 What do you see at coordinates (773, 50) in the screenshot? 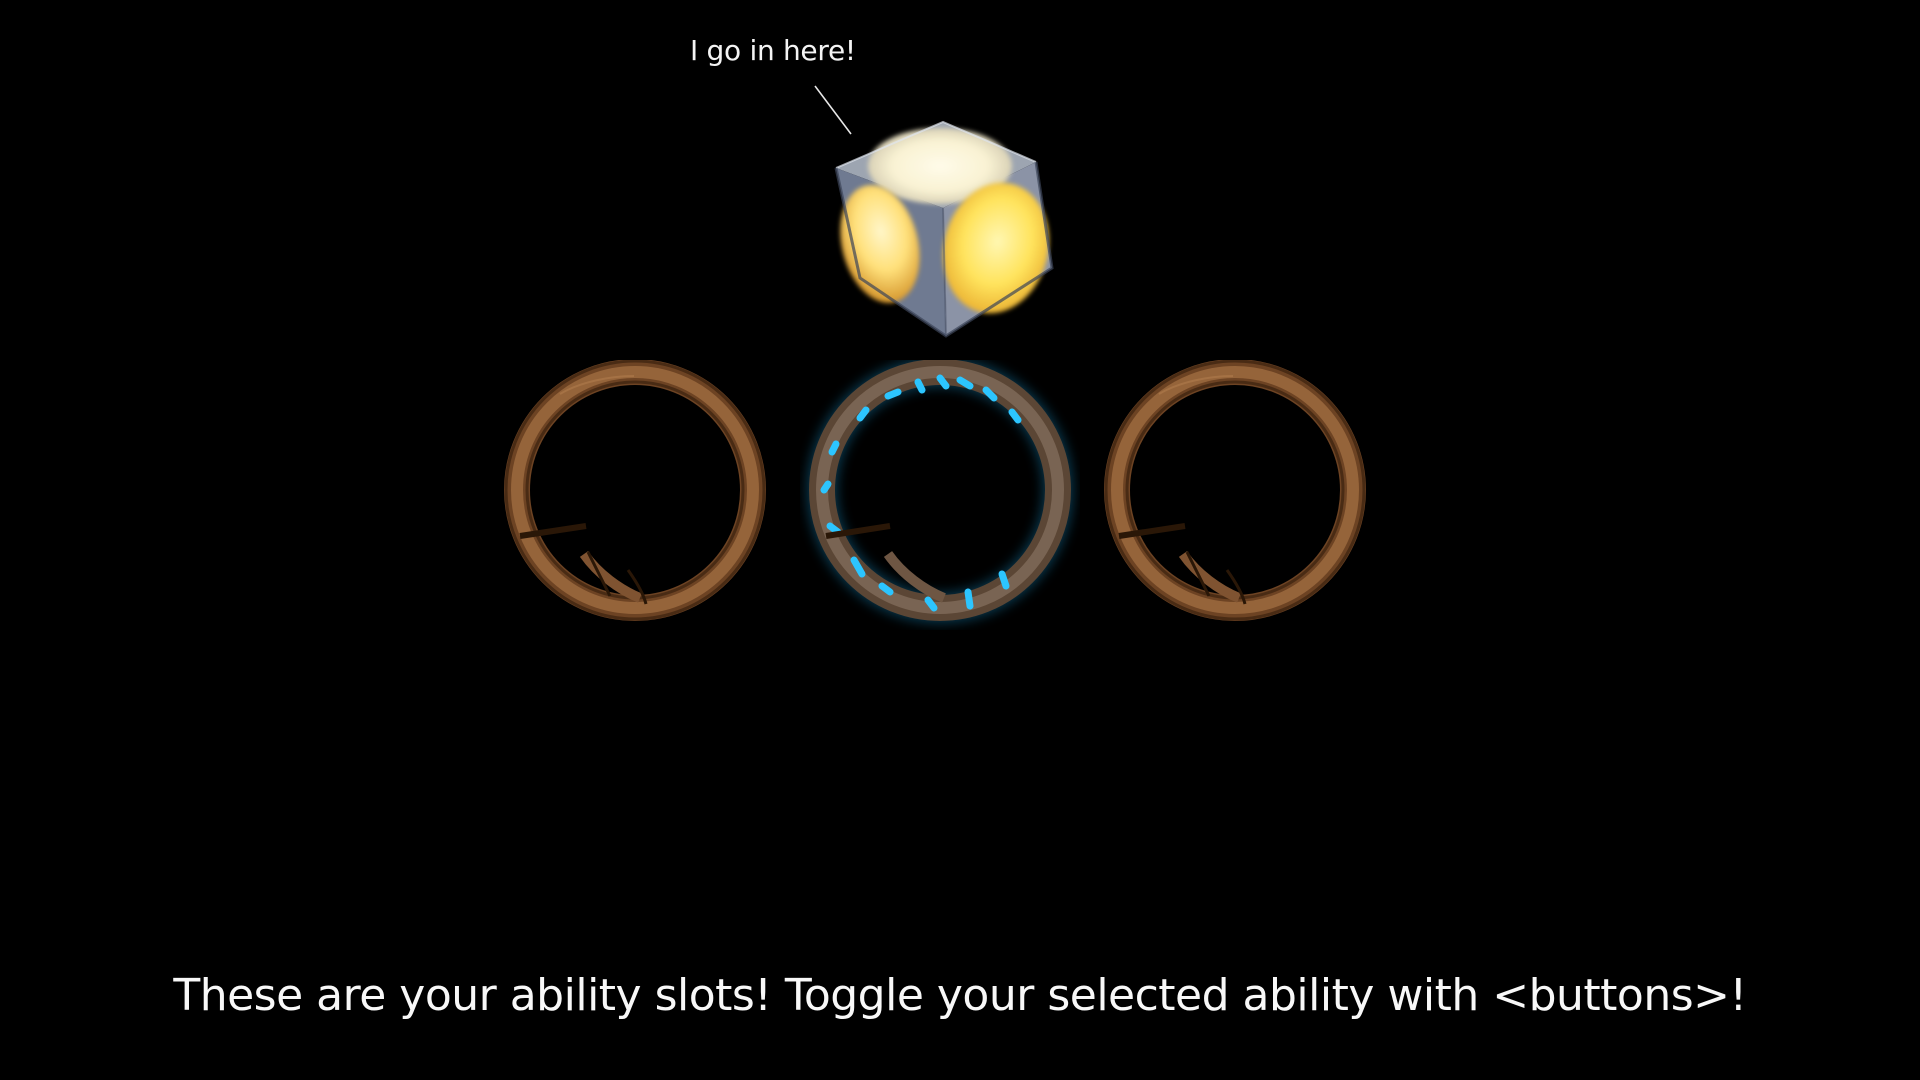
I see `callout-label: I go in here!` at bounding box center [773, 50].